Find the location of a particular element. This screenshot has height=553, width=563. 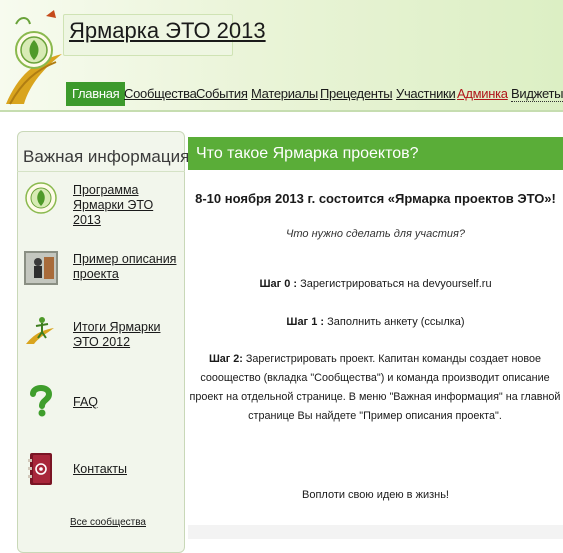

closing-slogan: Воплоти свою идею в жизнь! is located at coordinates (375, 495).